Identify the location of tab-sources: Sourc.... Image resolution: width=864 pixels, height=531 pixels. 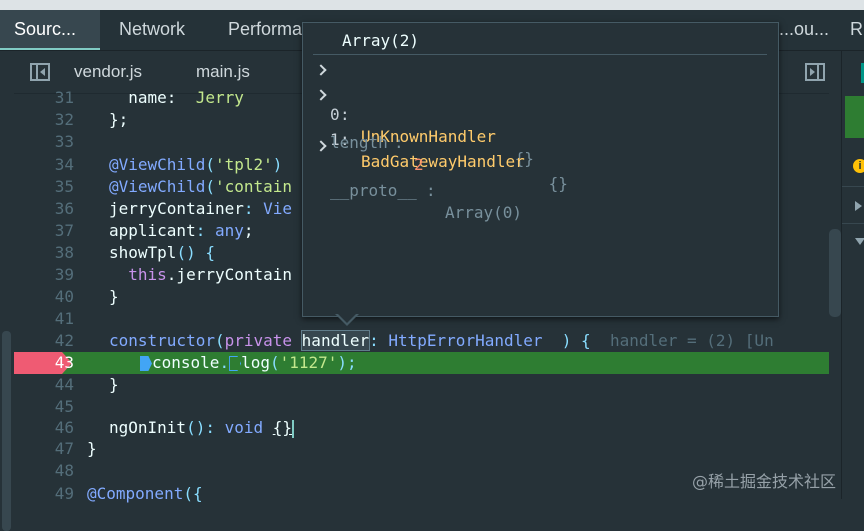
(50, 30).